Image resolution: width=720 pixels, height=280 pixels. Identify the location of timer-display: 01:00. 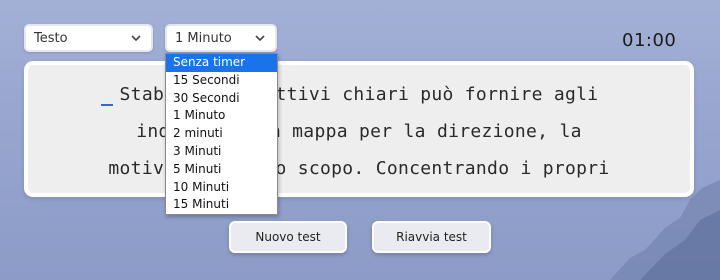
(649, 40).